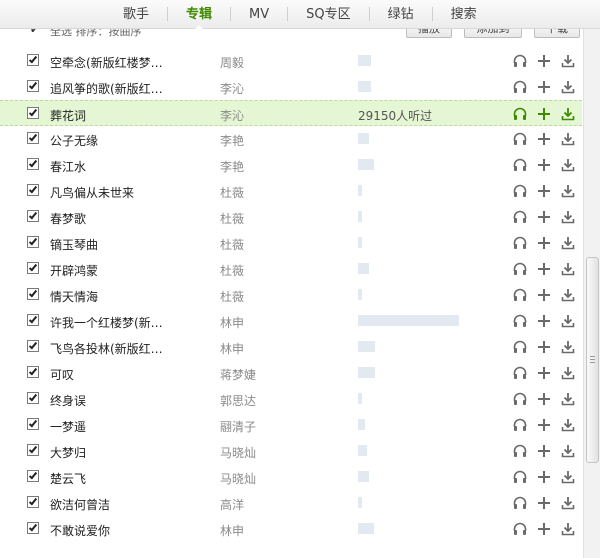  I want to click on song-title: 欲洁何曾洁, so click(109, 504).